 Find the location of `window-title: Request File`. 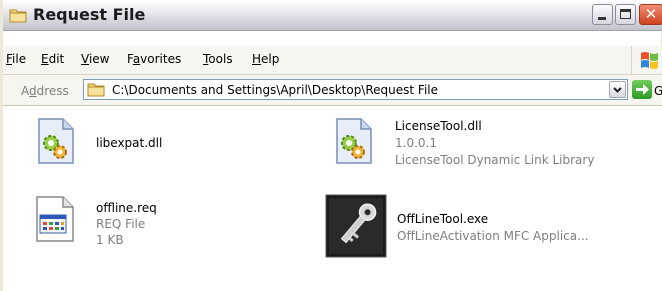

window-title: Request File is located at coordinates (89, 14).